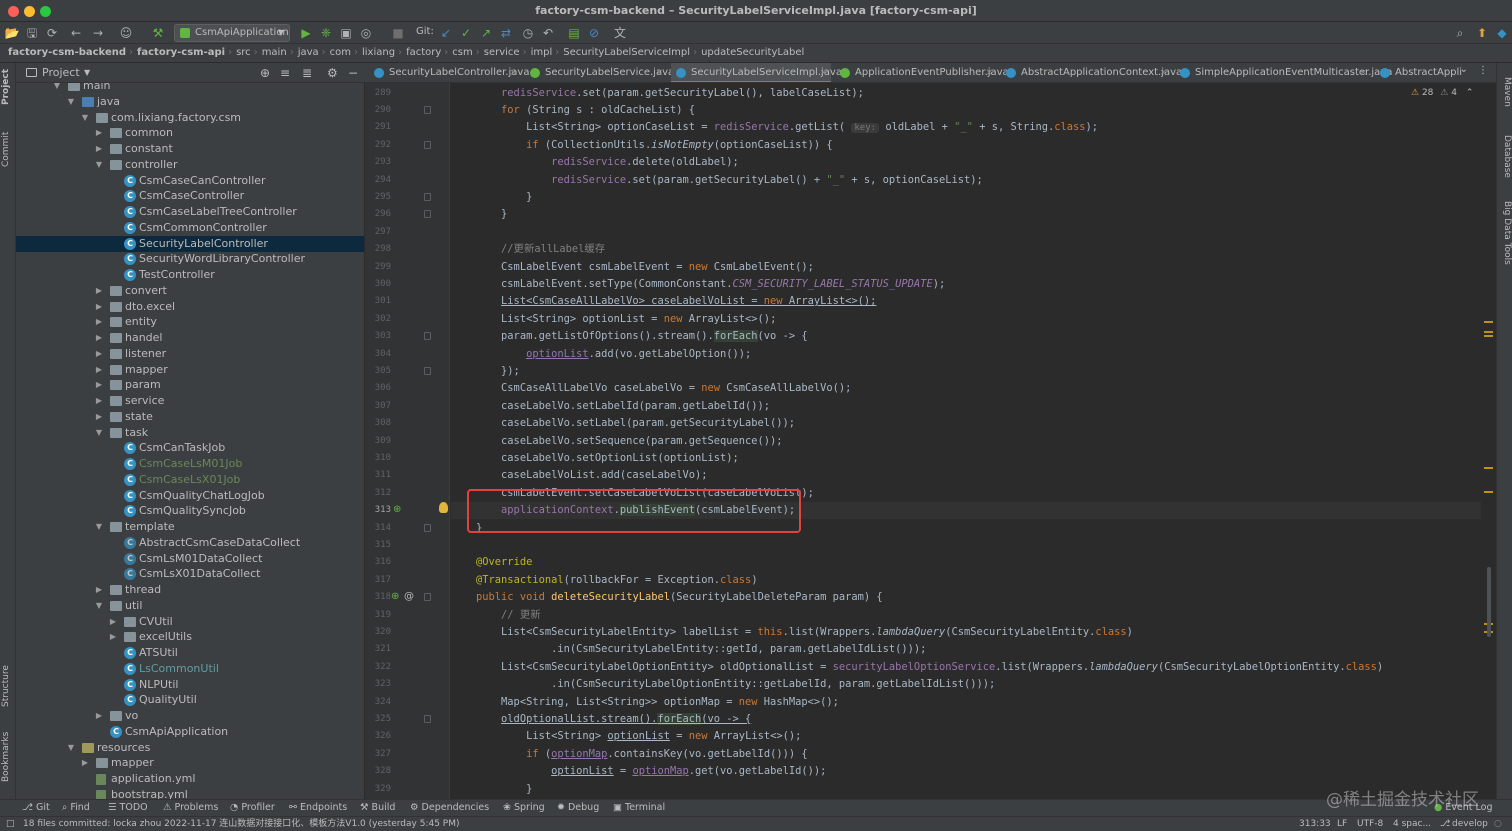 The width and height of the screenshot is (1512, 831). What do you see at coordinates (190, 291) in the screenshot?
I see `tree-item: ▶ convert` at bounding box center [190, 291].